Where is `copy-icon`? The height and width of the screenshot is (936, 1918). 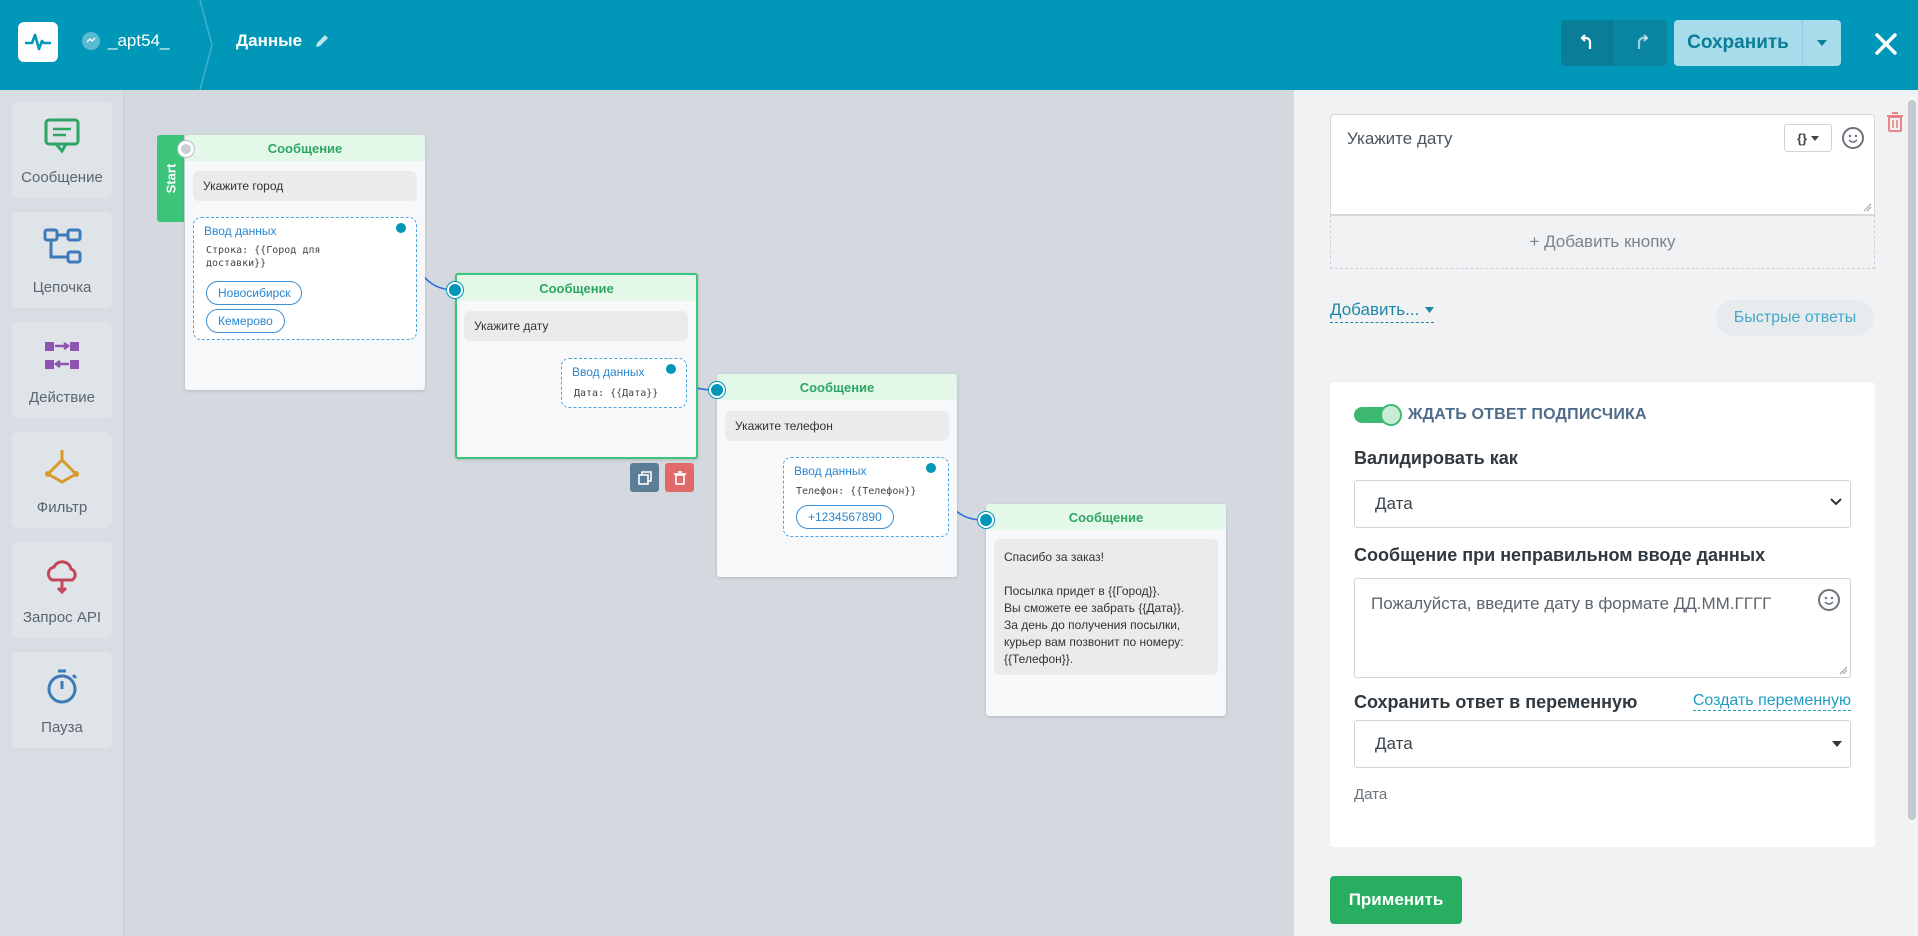 copy-icon is located at coordinates (644, 477).